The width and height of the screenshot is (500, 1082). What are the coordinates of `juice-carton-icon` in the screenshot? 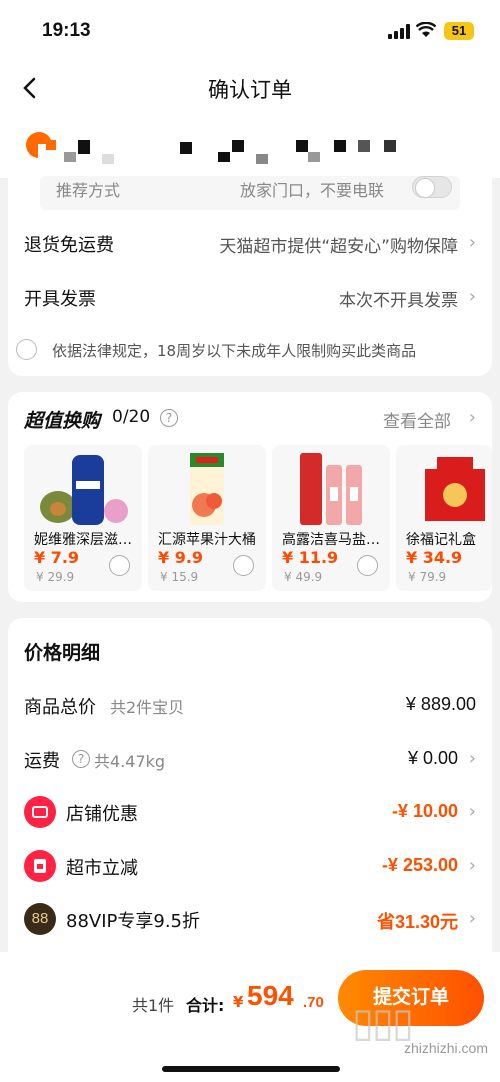 It's located at (207, 489).